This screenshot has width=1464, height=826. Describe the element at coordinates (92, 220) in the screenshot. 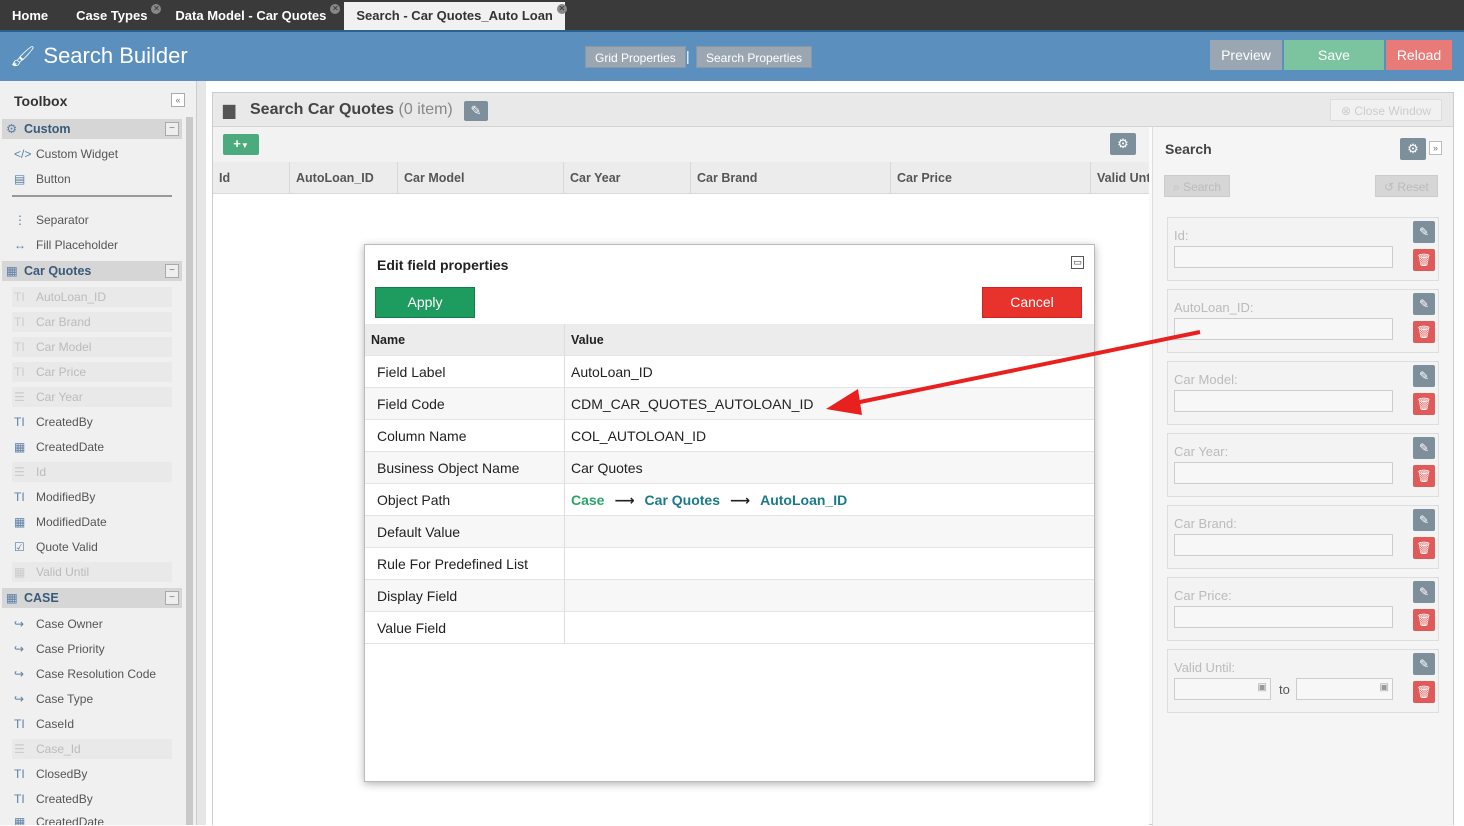

I see `toolbox-item-separator: ⋮ Separator` at that location.